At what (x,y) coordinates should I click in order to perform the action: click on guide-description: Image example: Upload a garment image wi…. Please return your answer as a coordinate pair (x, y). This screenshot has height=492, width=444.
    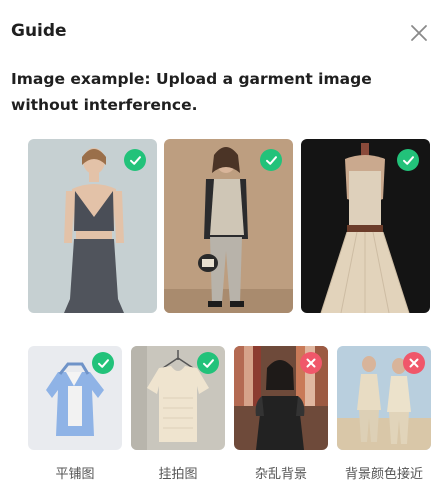
    Looking at the image, I should click on (191, 92).